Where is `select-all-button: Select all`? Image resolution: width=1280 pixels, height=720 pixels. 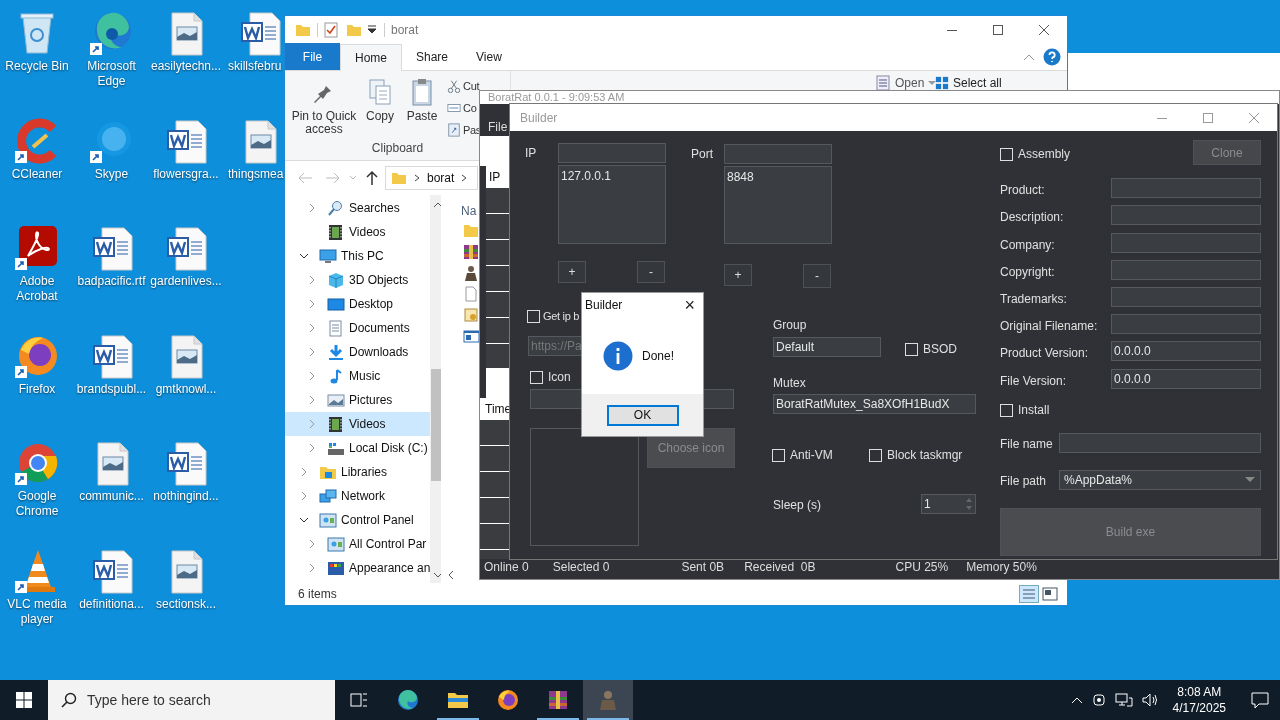
select-all-button: Select all is located at coordinates (968, 83).